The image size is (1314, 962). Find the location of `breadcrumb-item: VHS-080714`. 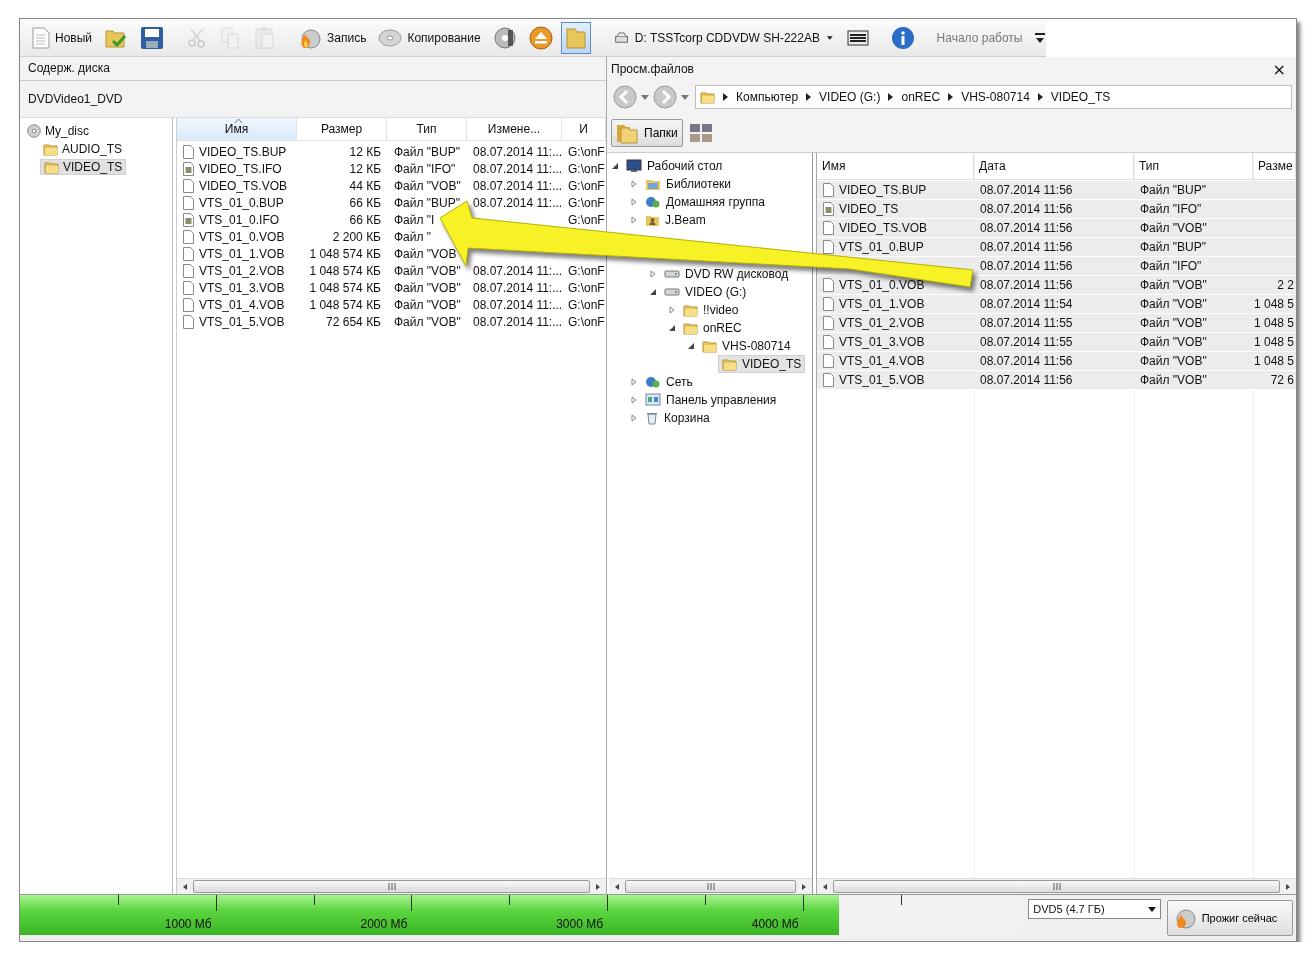

breadcrumb-item: VHS-080714 is located at coordinates (995, 97).